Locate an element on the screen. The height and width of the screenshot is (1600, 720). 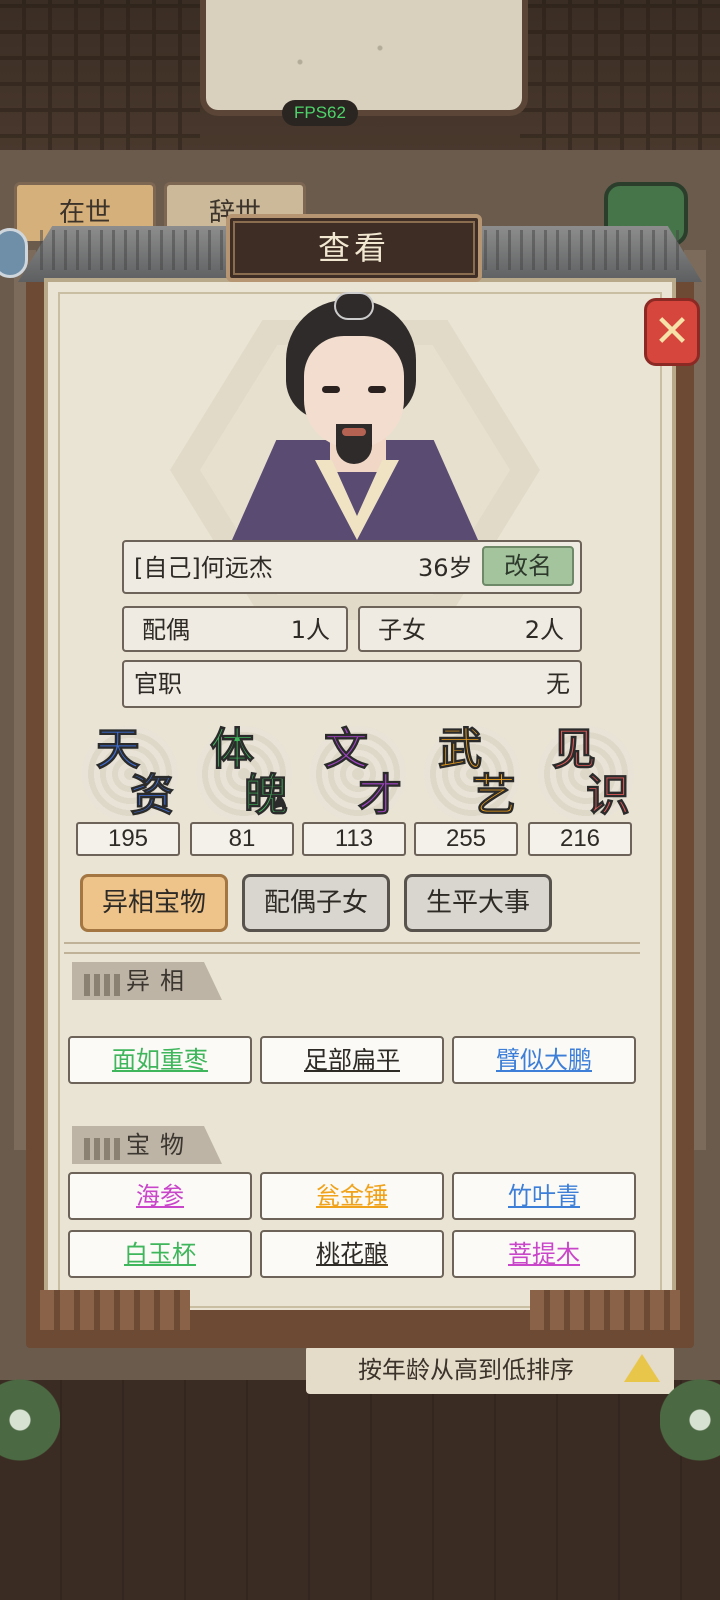
attr-name: 体魄 is located at coordinates (255, 774).